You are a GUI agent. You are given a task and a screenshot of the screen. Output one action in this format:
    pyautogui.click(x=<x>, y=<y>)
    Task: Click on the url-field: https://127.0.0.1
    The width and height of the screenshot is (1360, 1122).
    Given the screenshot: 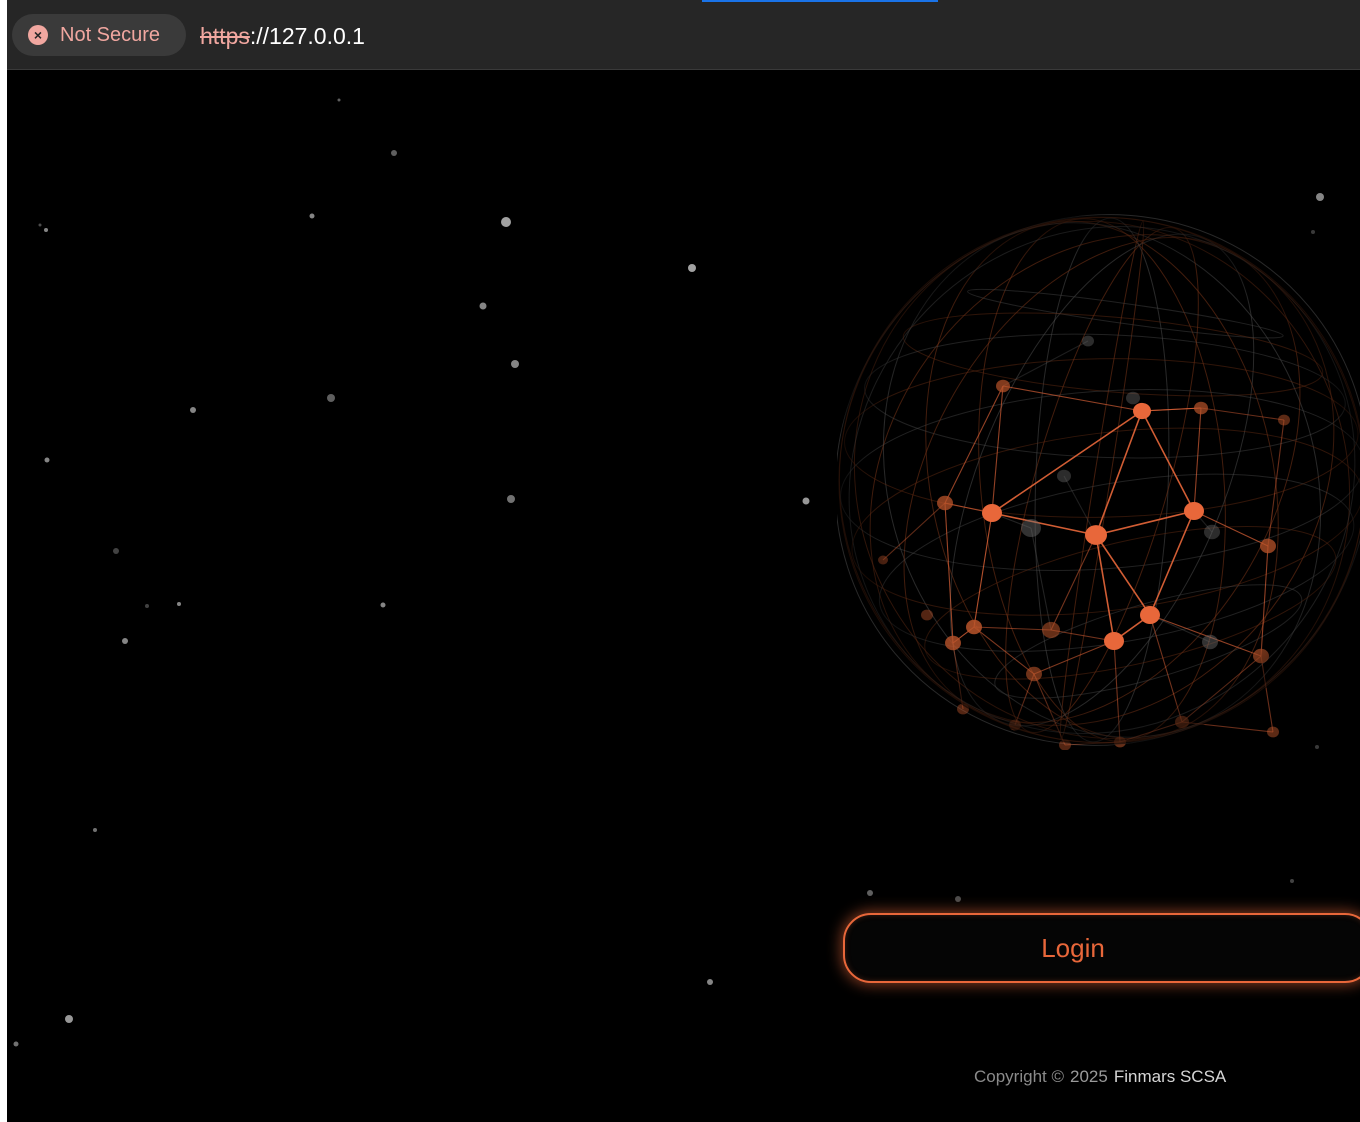 What is the action you would take?
    pyautogui.click(x=282, y=36)
    